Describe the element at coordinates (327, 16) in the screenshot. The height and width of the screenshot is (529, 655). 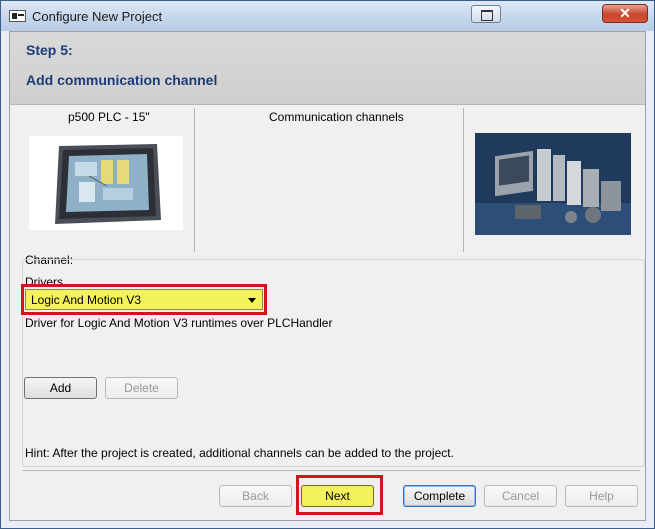
I see `title-bar: Configure New Project ✕` at that location.